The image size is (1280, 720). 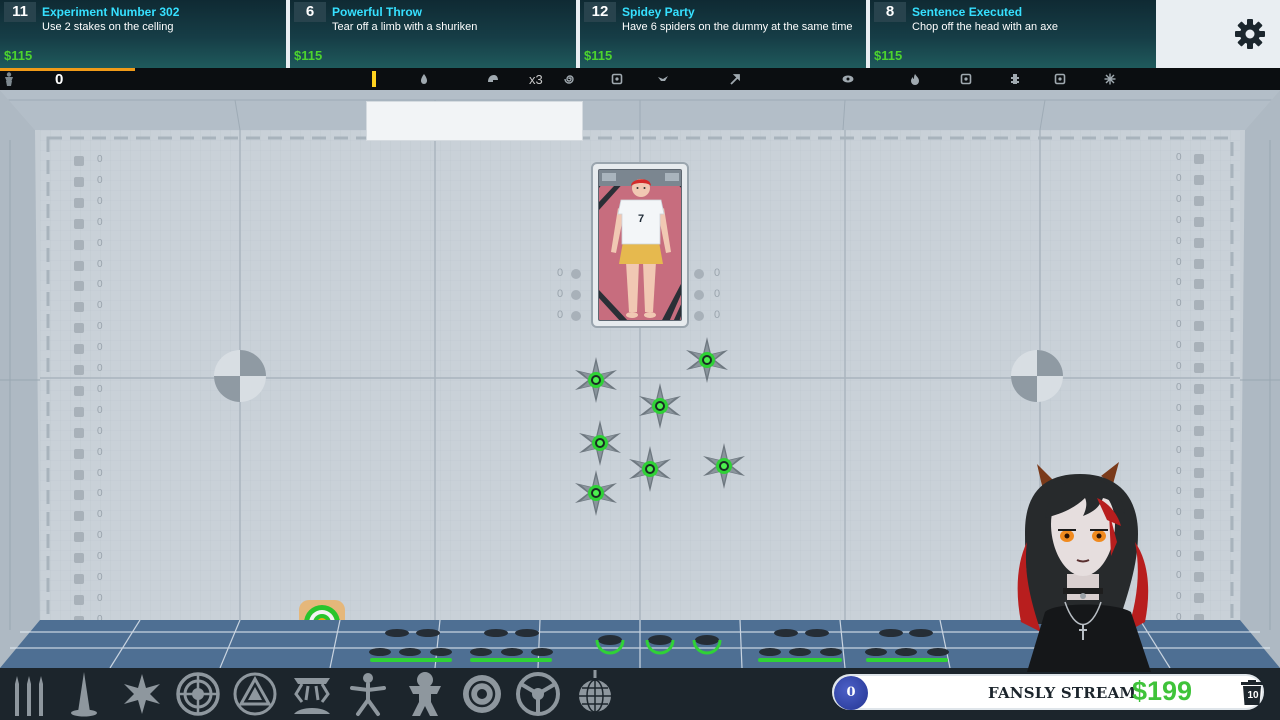 What do you see at coordinates (1162, 691) in the screenshot?
I see `money-value: $199` at bounding box center [1162, 691].